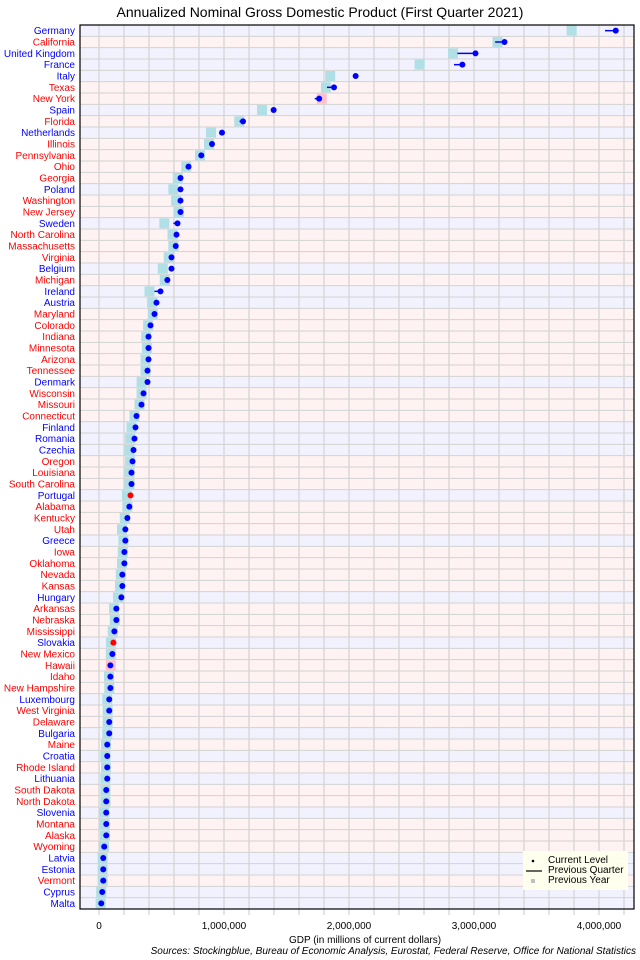 The width and height of the screenshot is (640, 960). What do you see at coordinates (54, 847) in the screenshot?
I see `y-axis-label: Wyoming` at bounding box center [54, 847].